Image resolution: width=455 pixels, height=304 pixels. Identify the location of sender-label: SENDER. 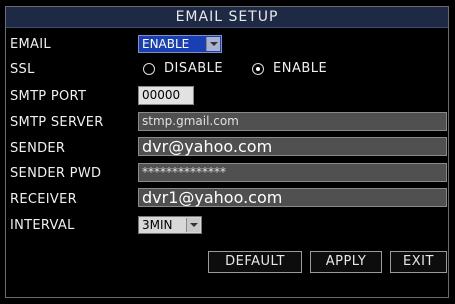
(38, 148).